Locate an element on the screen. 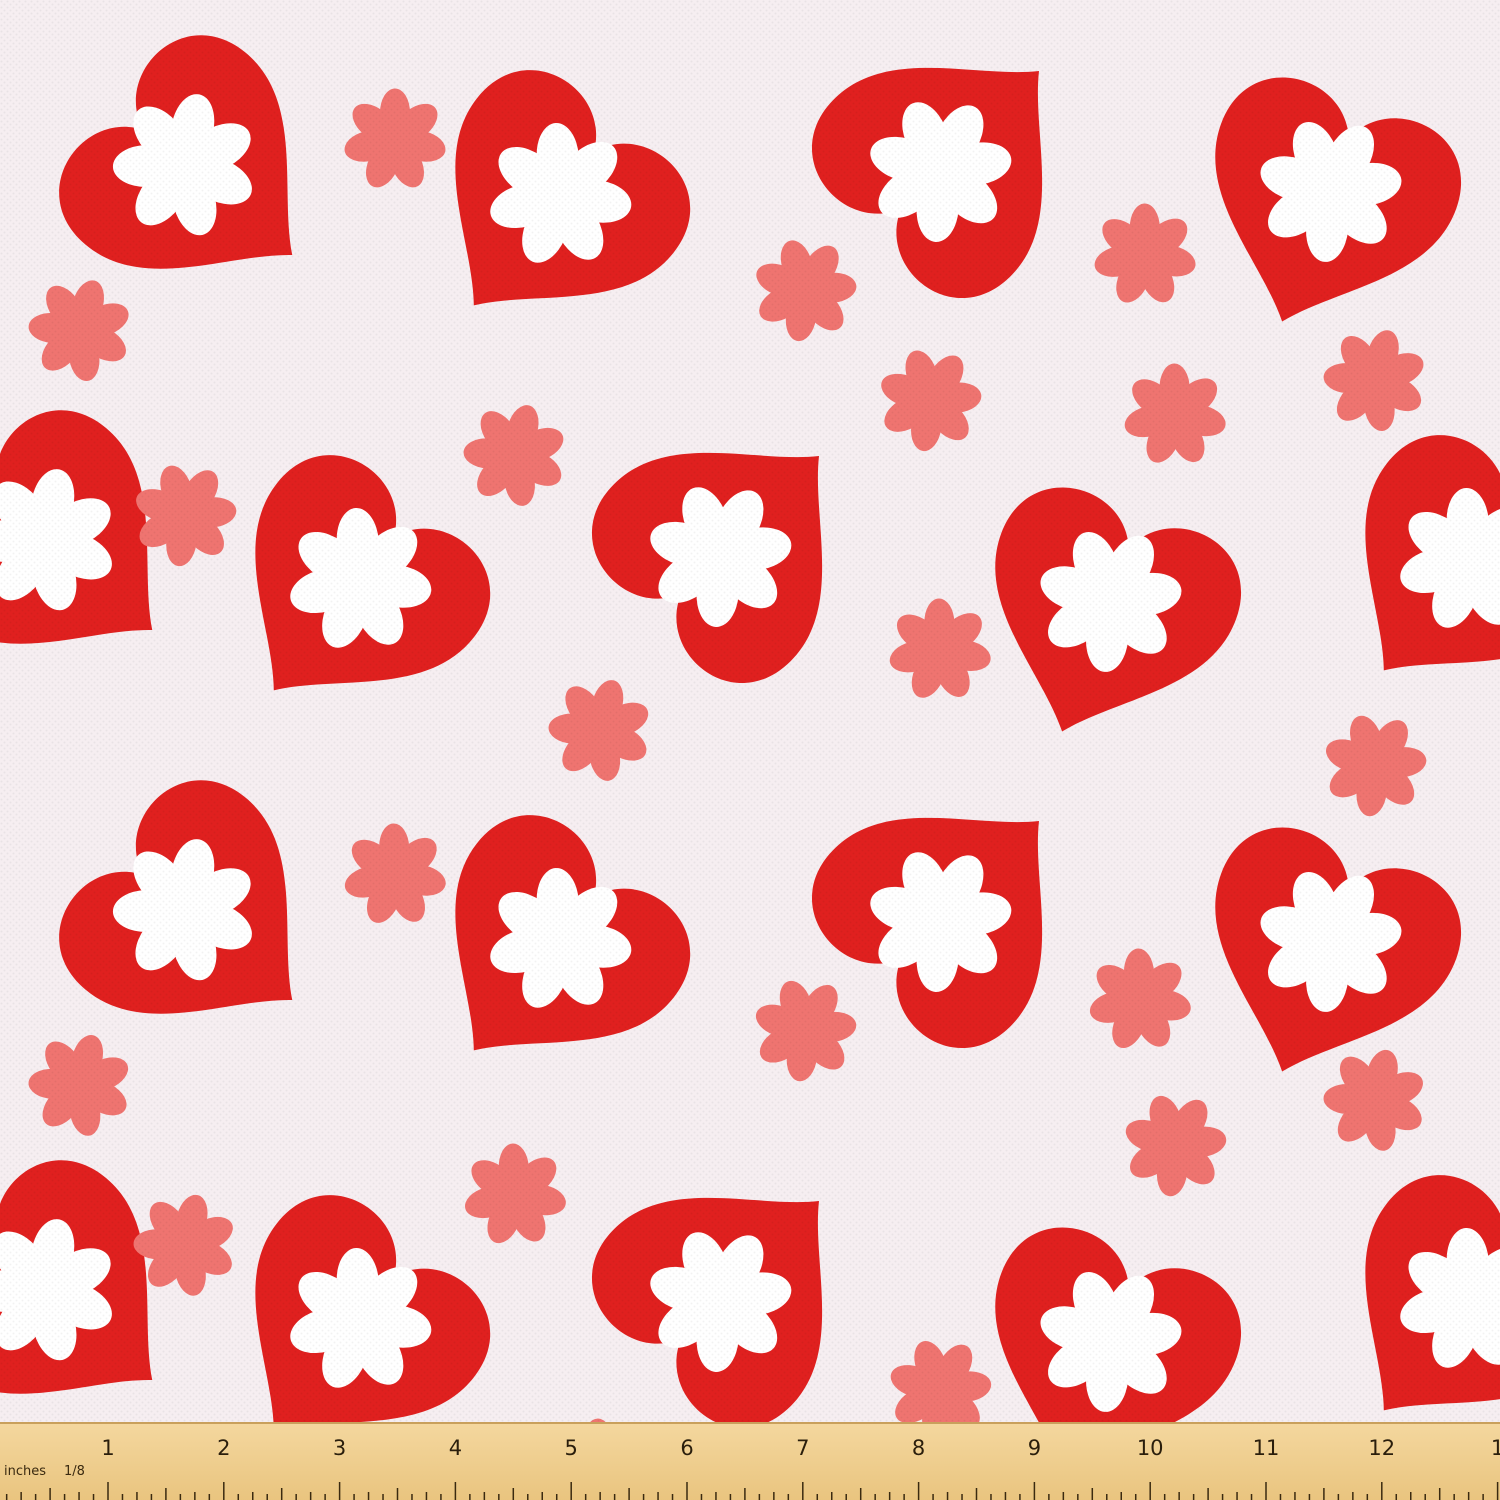 Image resolution: width=1500 pixels, height=1500 pixels. ruler-fraction-label: 1/8 is located at coordinates (74, 1471).